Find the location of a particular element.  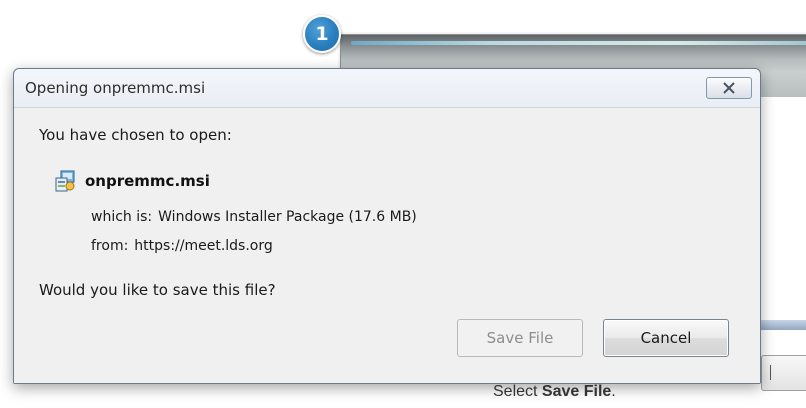

save-question: Would you like to save this file? is located at coordinates (157, 290).